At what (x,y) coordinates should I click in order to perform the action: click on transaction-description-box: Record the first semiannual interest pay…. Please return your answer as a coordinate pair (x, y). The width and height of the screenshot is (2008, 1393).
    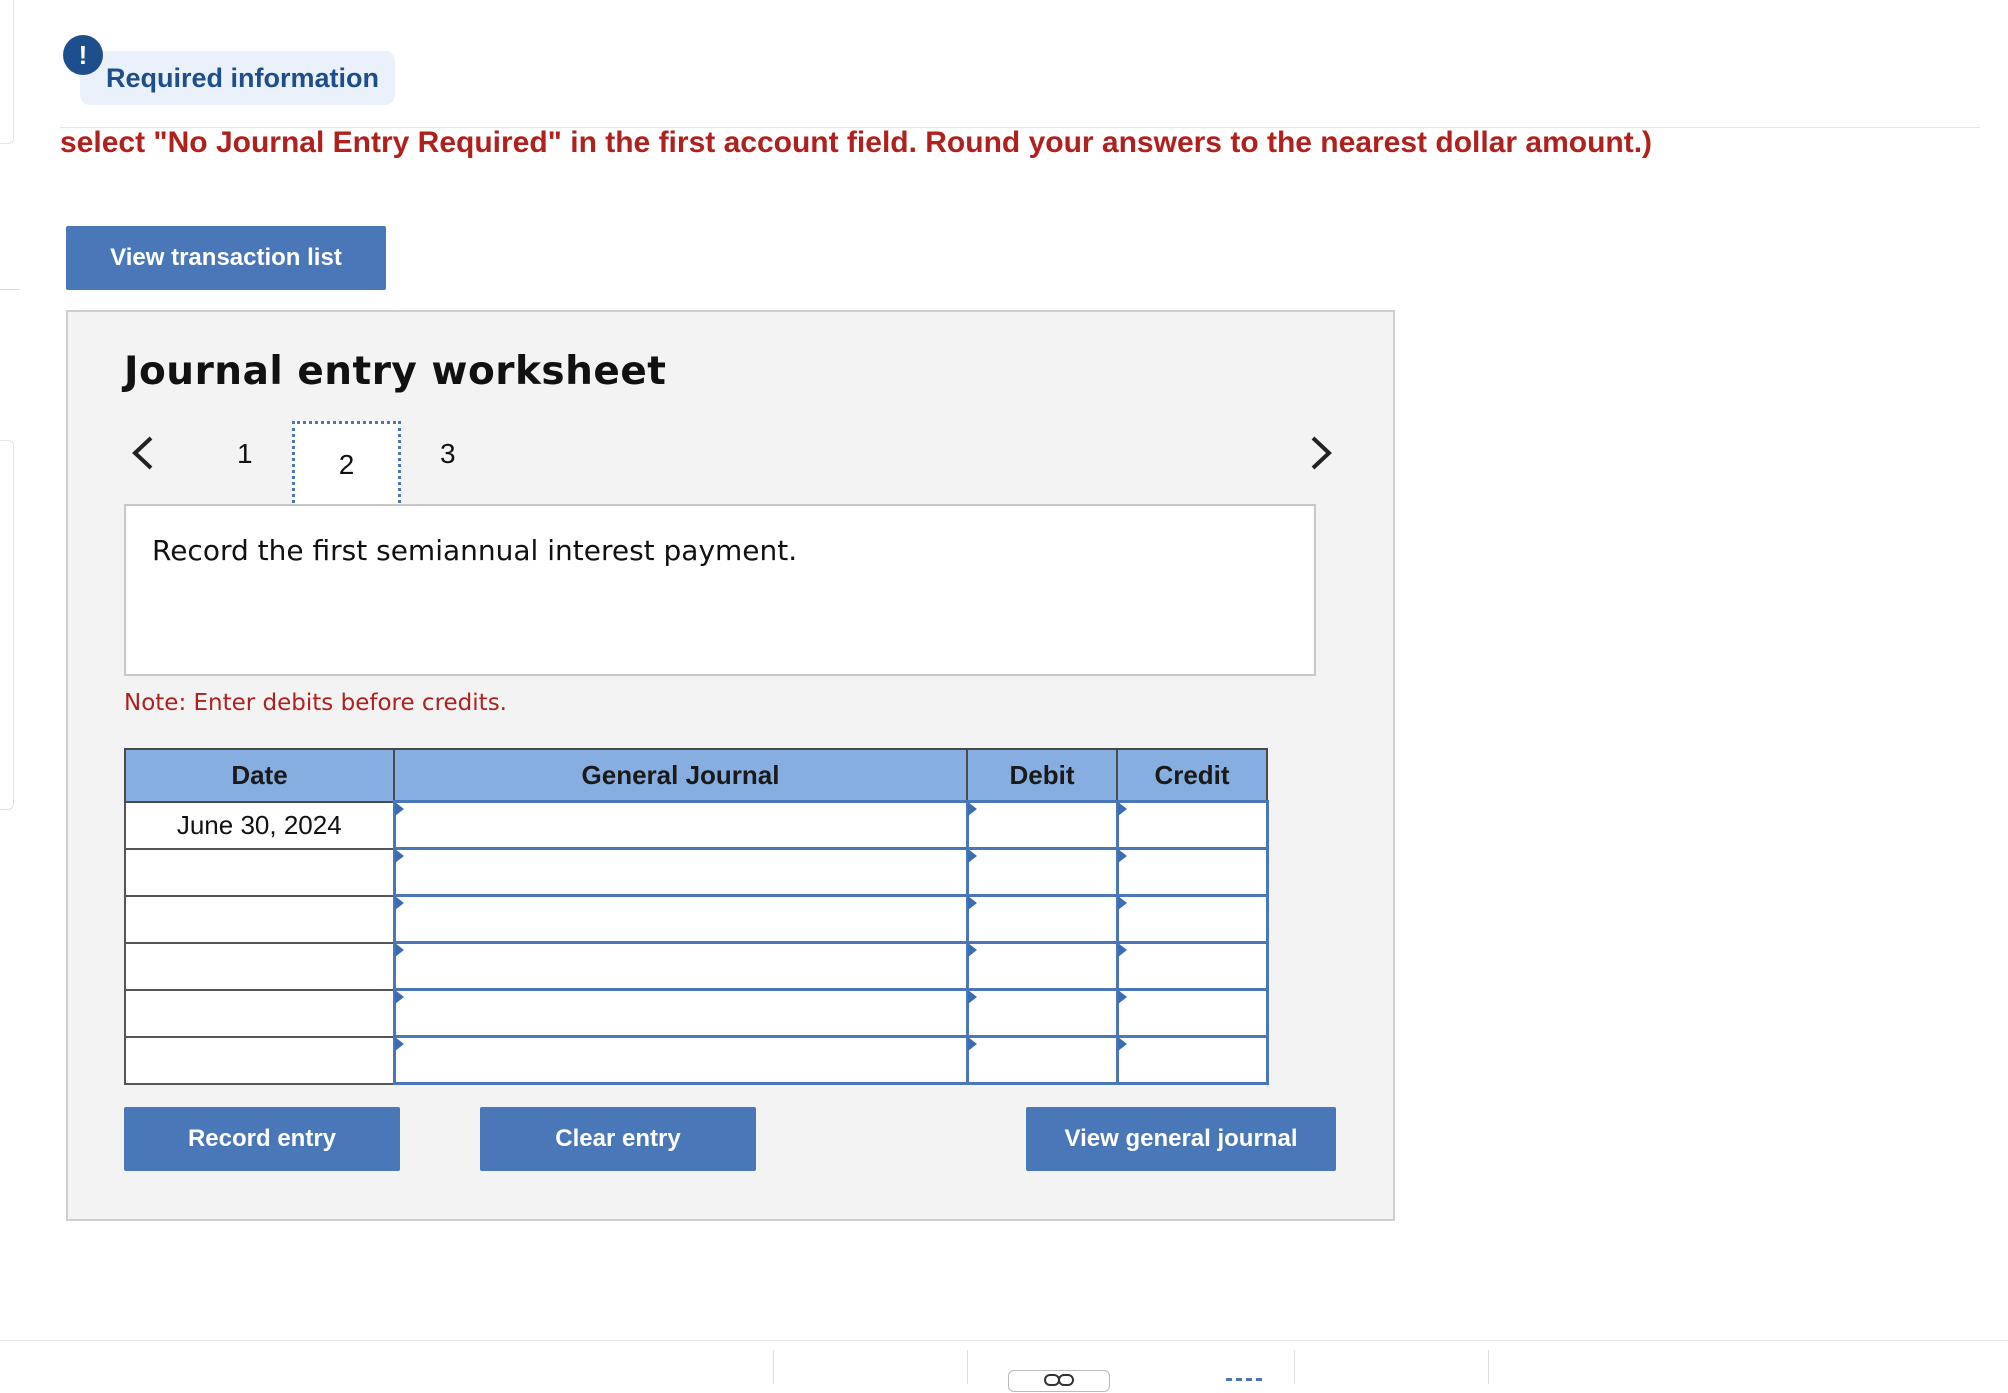
    Looking at the image, I should click on (720, 590).